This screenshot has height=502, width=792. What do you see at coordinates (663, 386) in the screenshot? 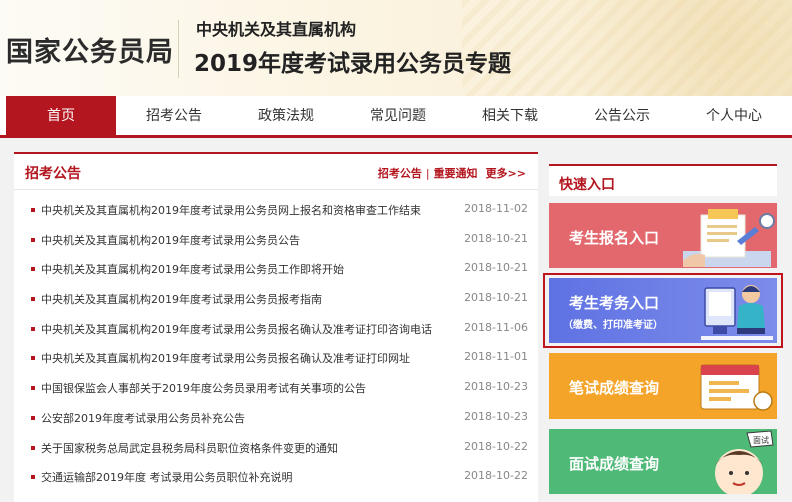
I see `written-results-button: 笔试成绩查询` at bounding box center [663, 386].